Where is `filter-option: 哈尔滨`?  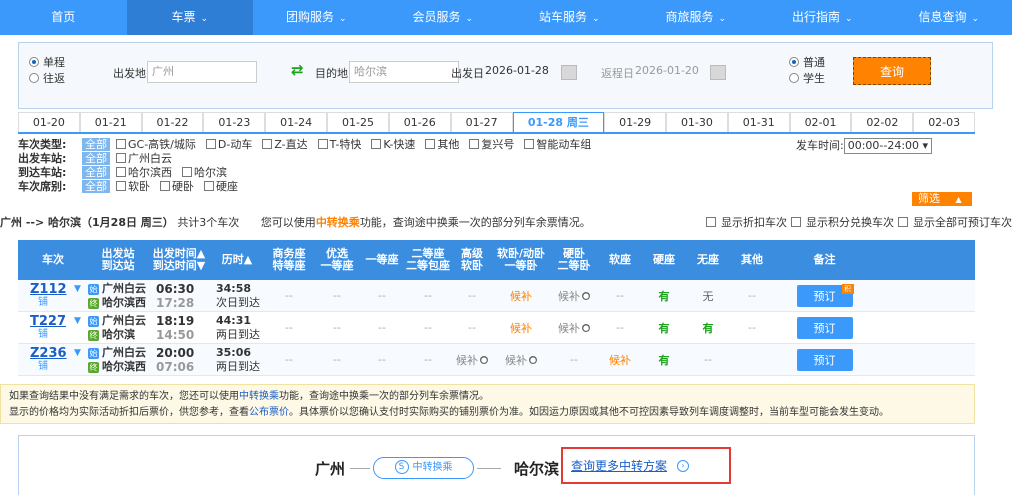
filter-option: 哈尔滨 is located at coordinates (204, 173).